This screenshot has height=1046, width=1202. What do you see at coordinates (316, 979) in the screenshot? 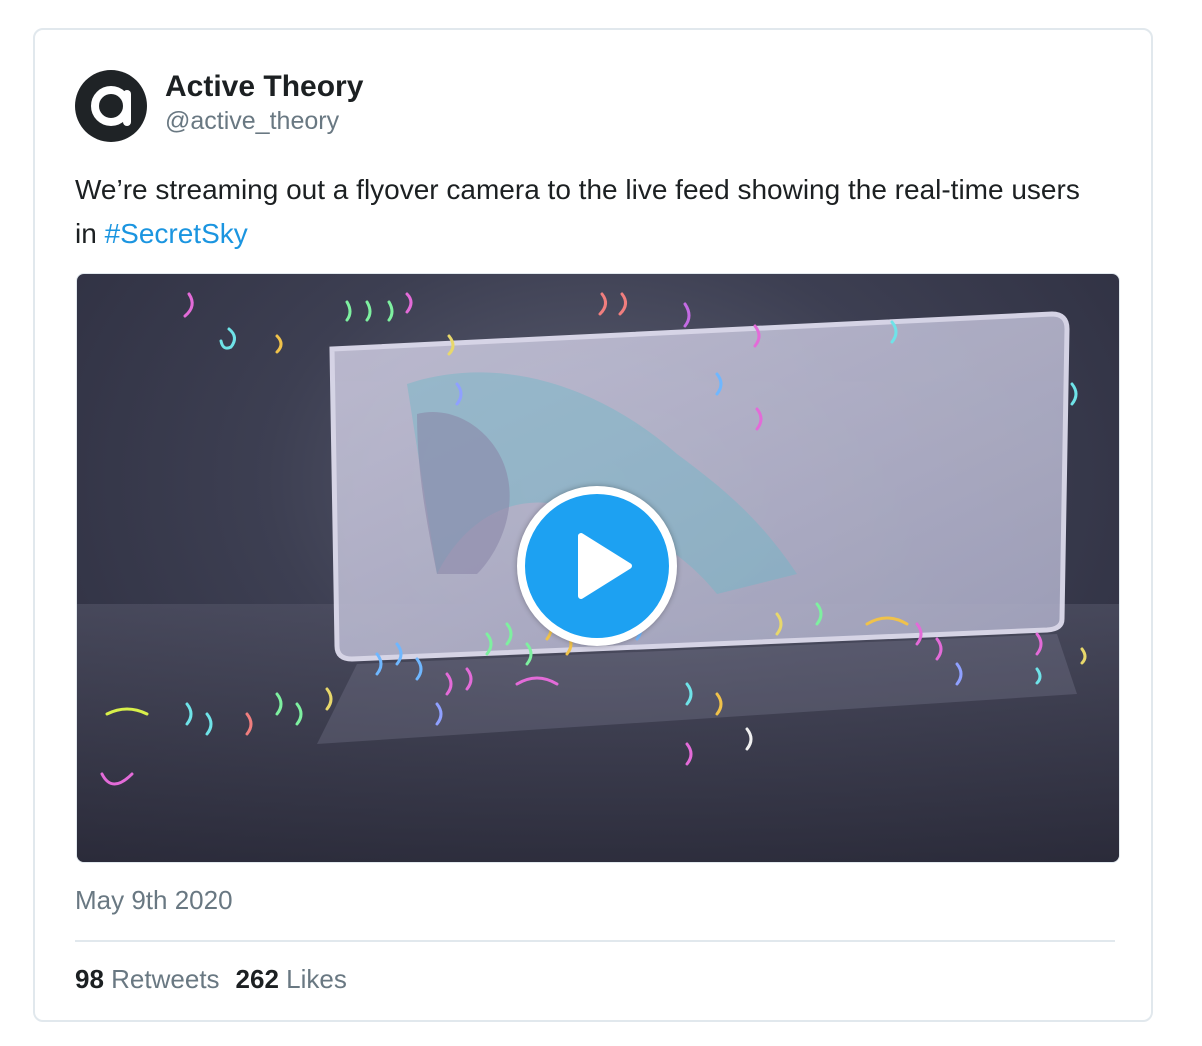
I see `likes-label: Likes` at bounding box center [316, 979].